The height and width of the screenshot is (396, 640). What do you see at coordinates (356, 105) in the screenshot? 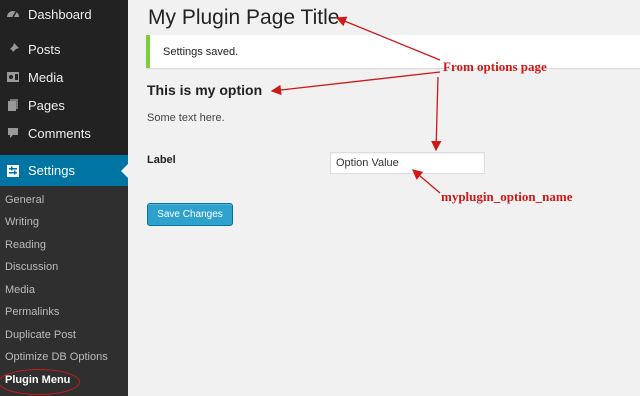
I see `annotation-arrows` at bounding box center [356, 105].